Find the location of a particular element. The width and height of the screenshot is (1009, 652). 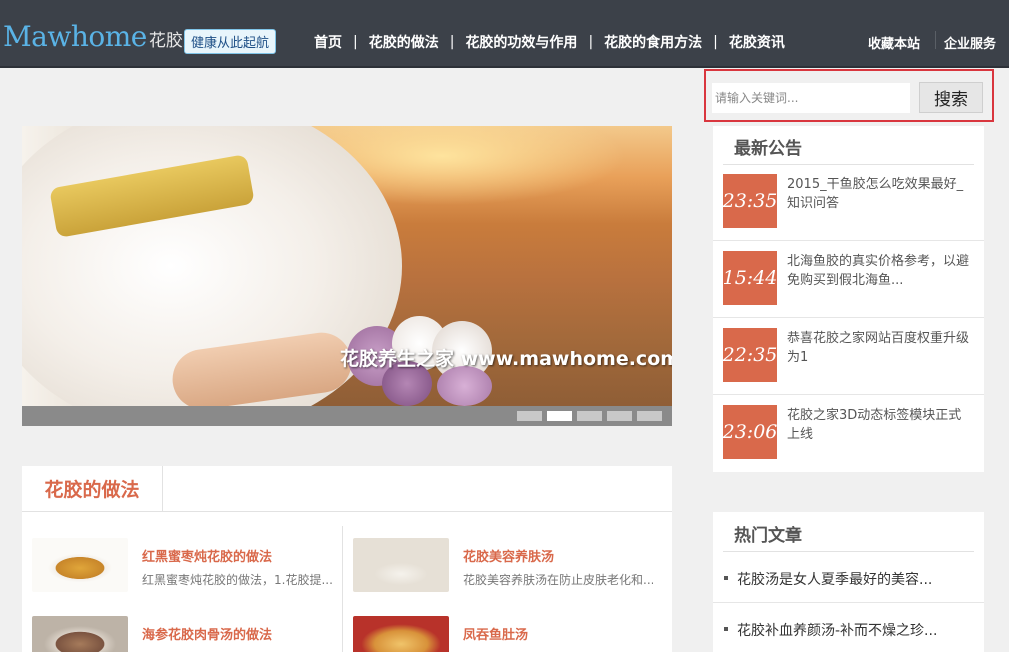

enterprise-link: 企业服务 is located at coordinates (970, 42).